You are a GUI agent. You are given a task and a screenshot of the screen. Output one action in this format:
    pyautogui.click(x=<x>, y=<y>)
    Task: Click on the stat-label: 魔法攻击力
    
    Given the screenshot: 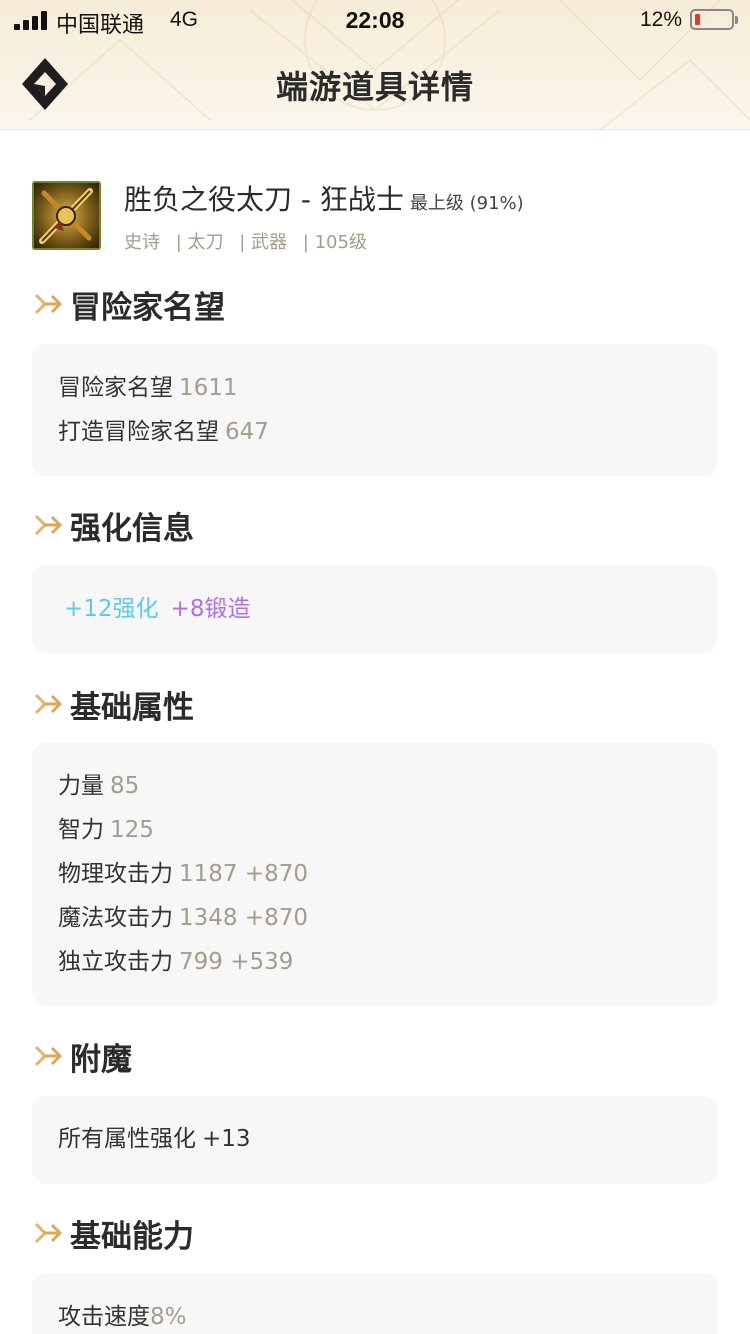 What is the action you would take?
    pyautogui.click(x=115, y=918)
    